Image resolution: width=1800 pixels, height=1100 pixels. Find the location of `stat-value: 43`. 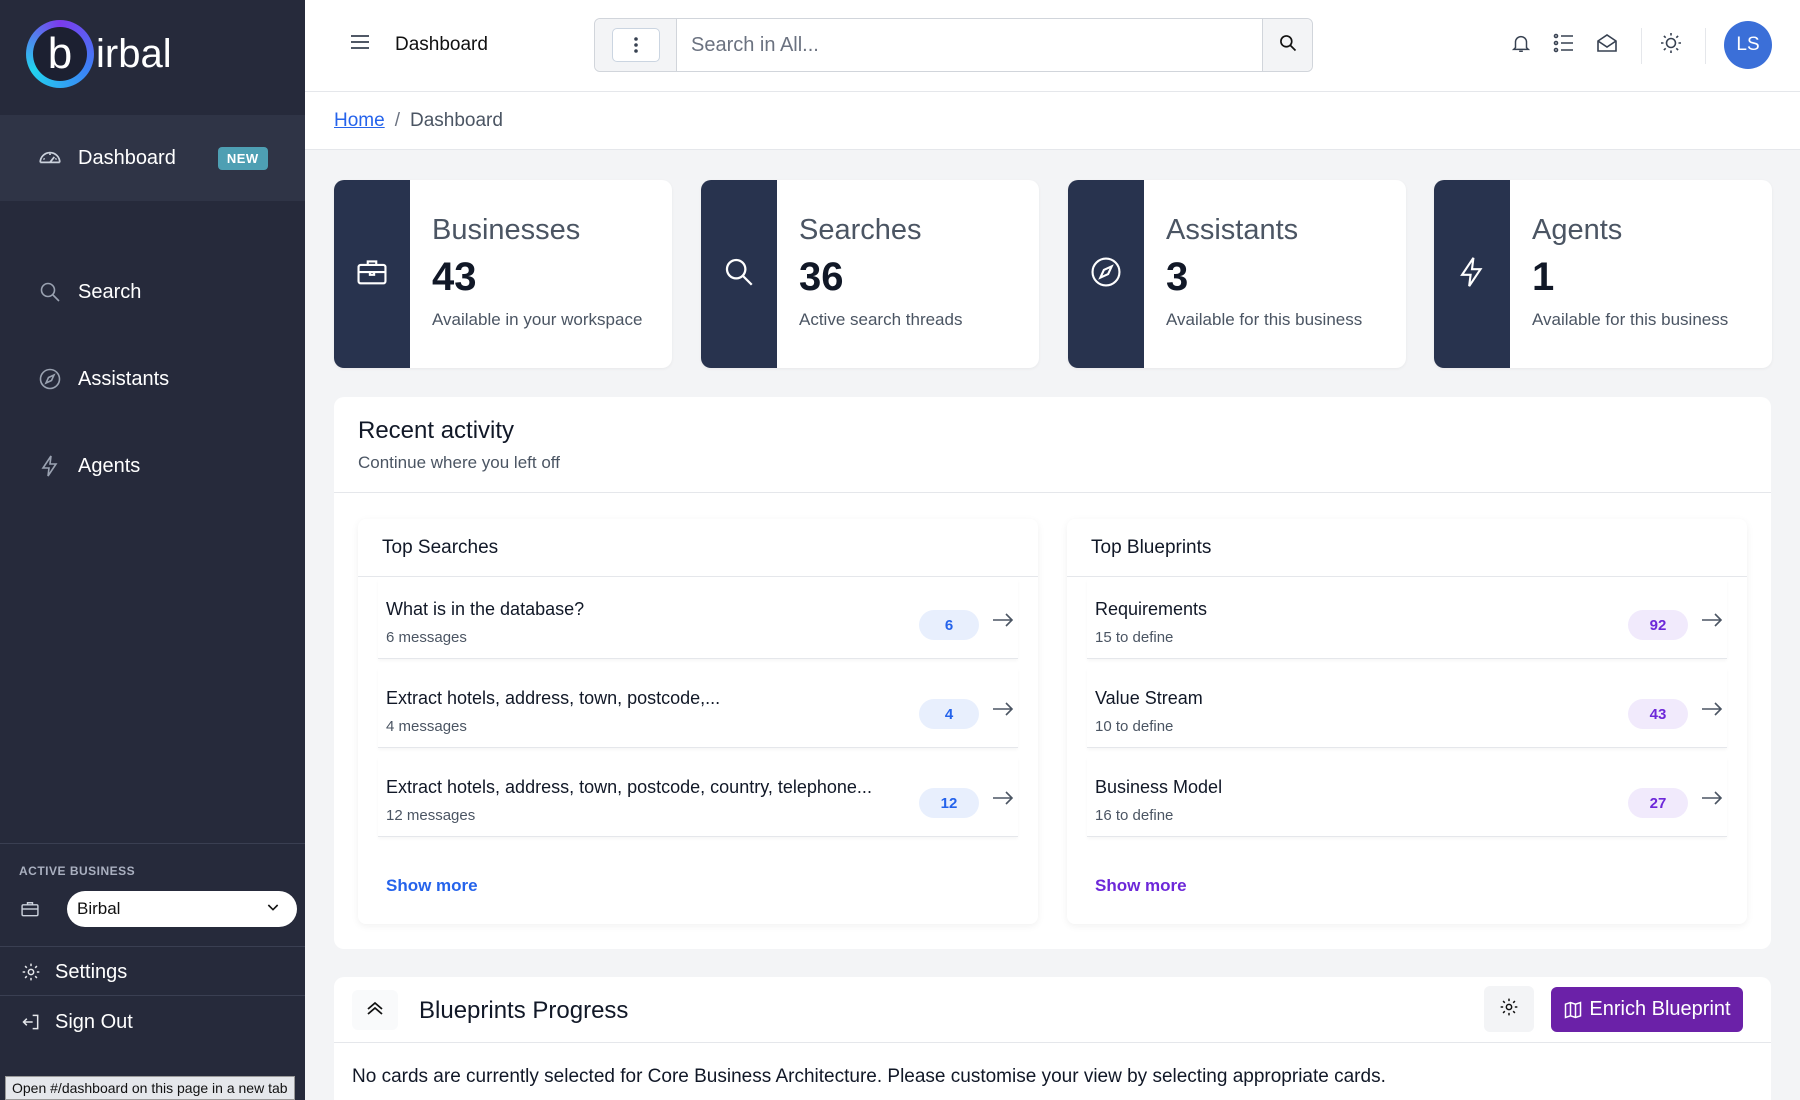

stat-value: 43 is located at coordinates (454, 277).